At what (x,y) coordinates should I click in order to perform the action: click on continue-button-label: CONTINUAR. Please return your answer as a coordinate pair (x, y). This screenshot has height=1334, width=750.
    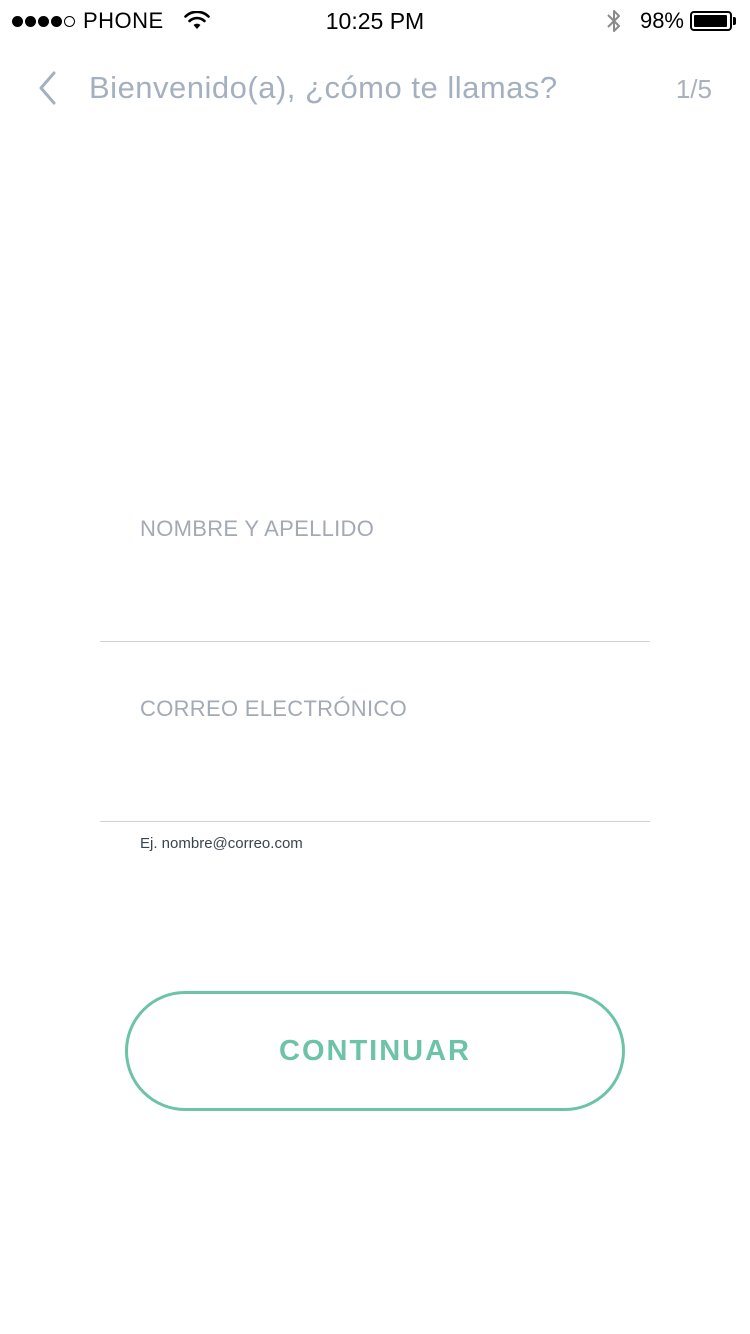
    Looking at the image, I should click on (375, 1050).